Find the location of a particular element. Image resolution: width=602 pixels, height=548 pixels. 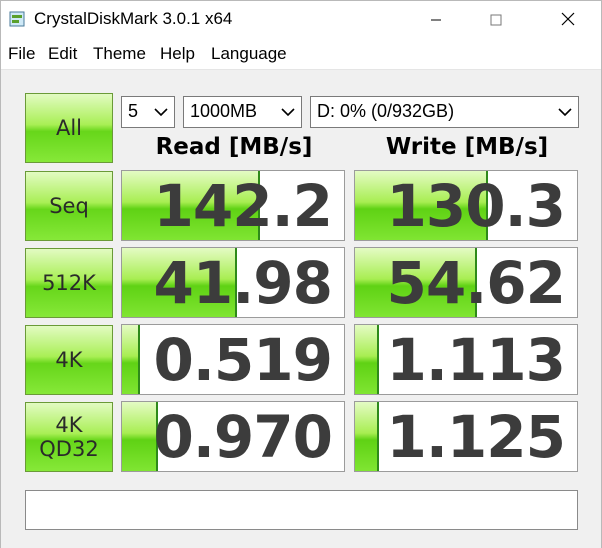

menu-file: File is located at coordinates (21, 54).